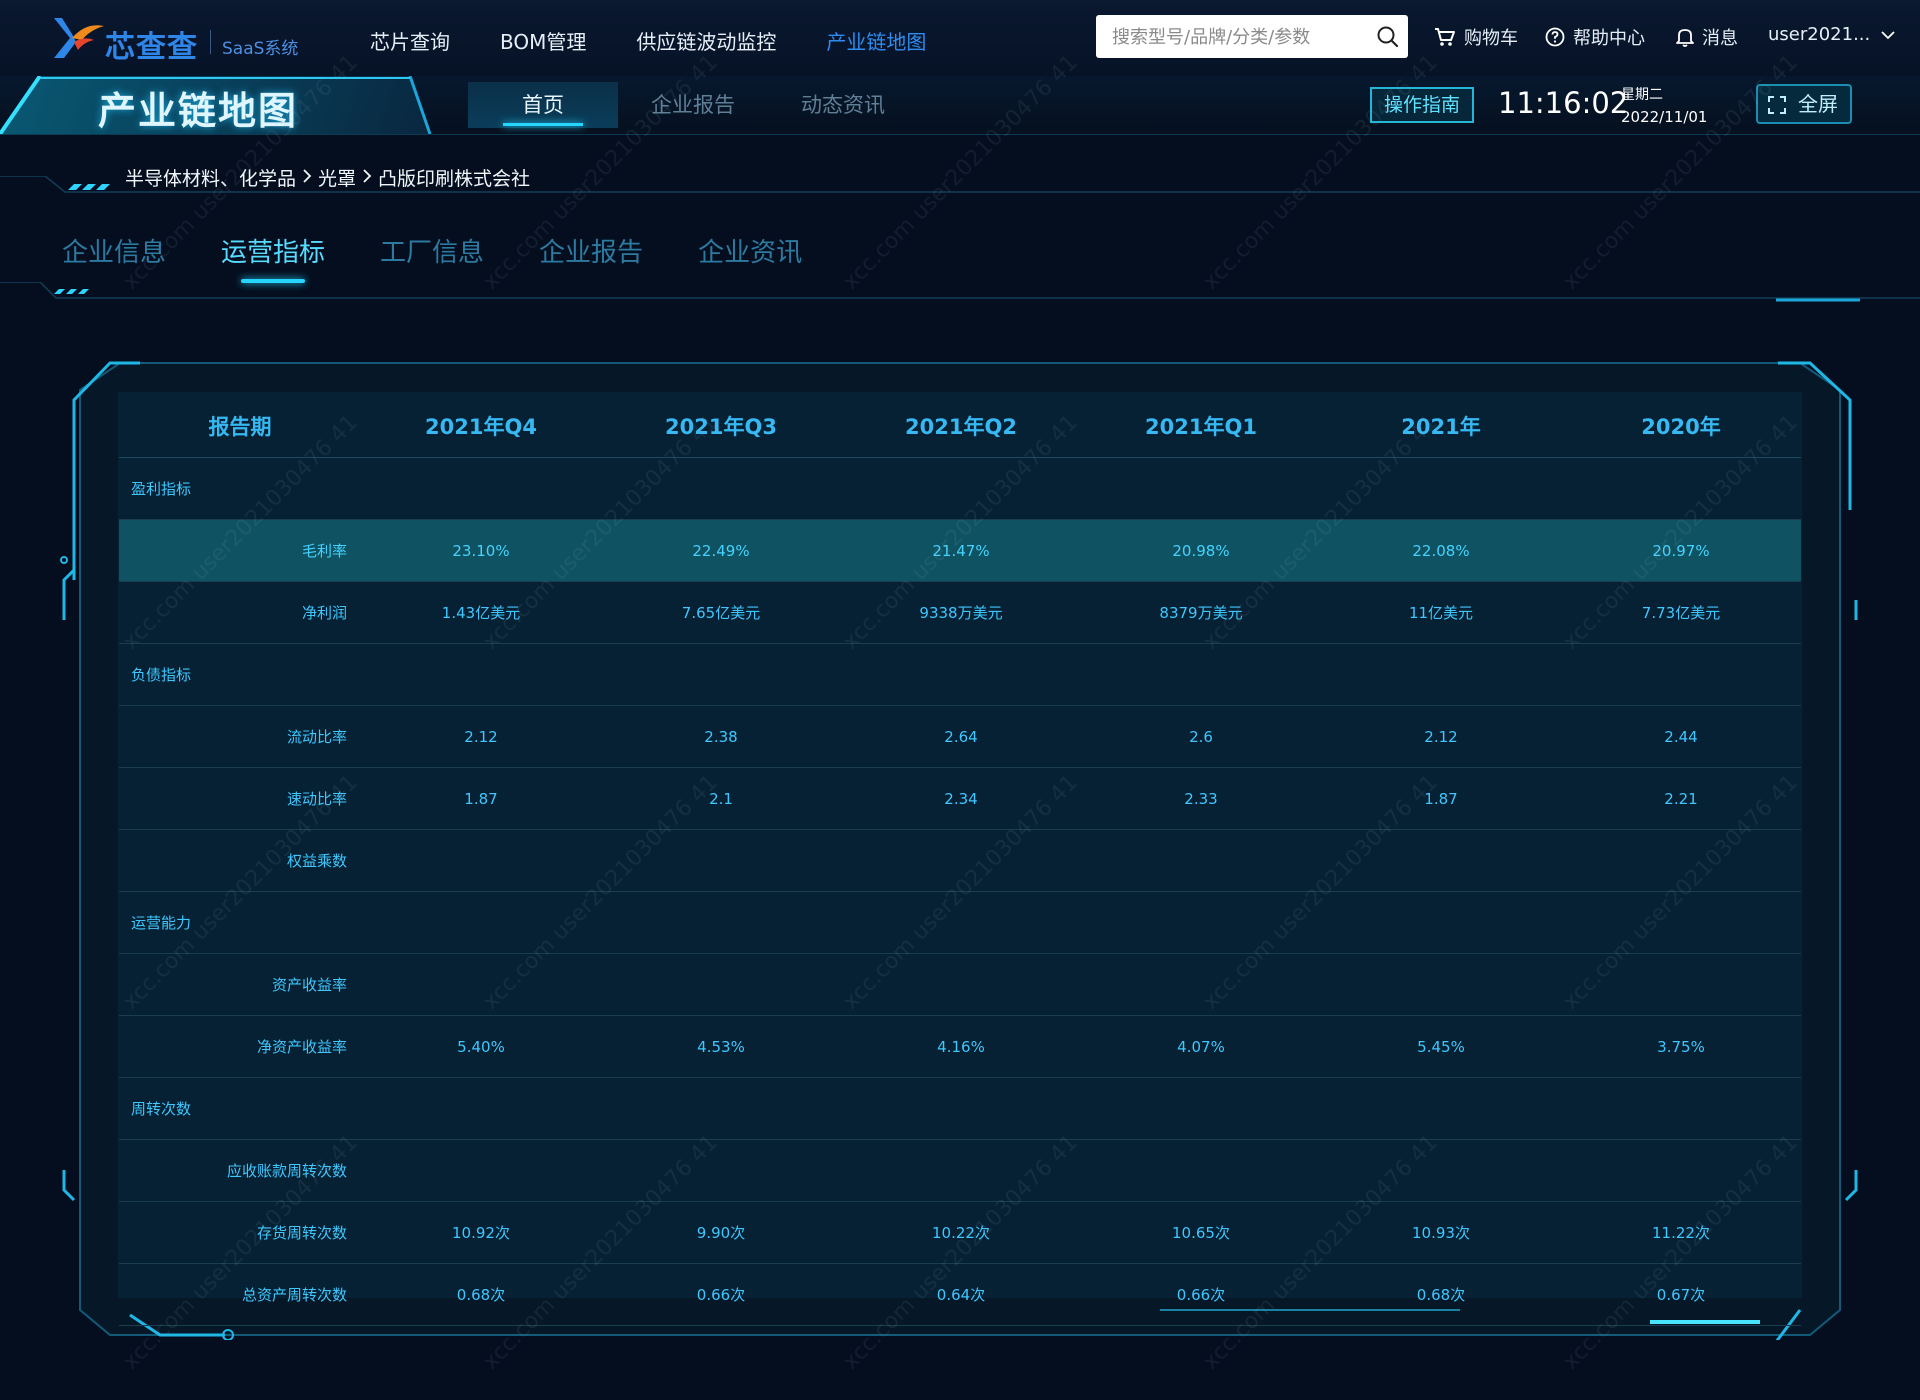  I want to click on table-cell: 22.08%, so click(1441, 550).